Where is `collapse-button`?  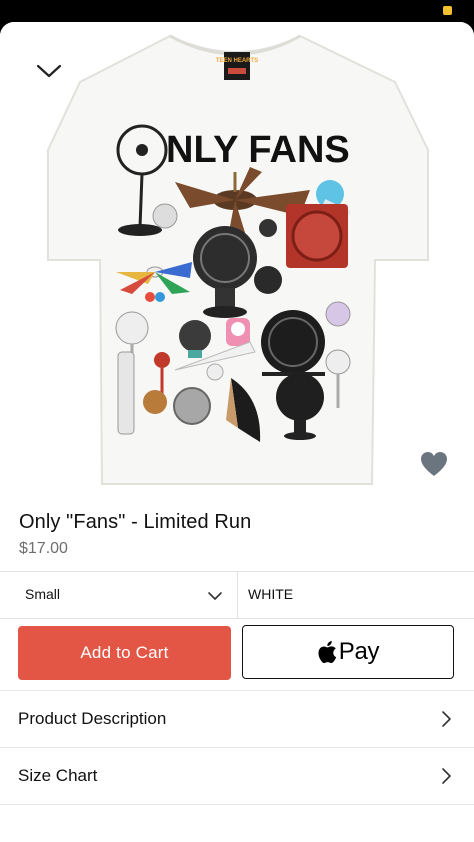 collapse-button is located at coordinates (49, 71).